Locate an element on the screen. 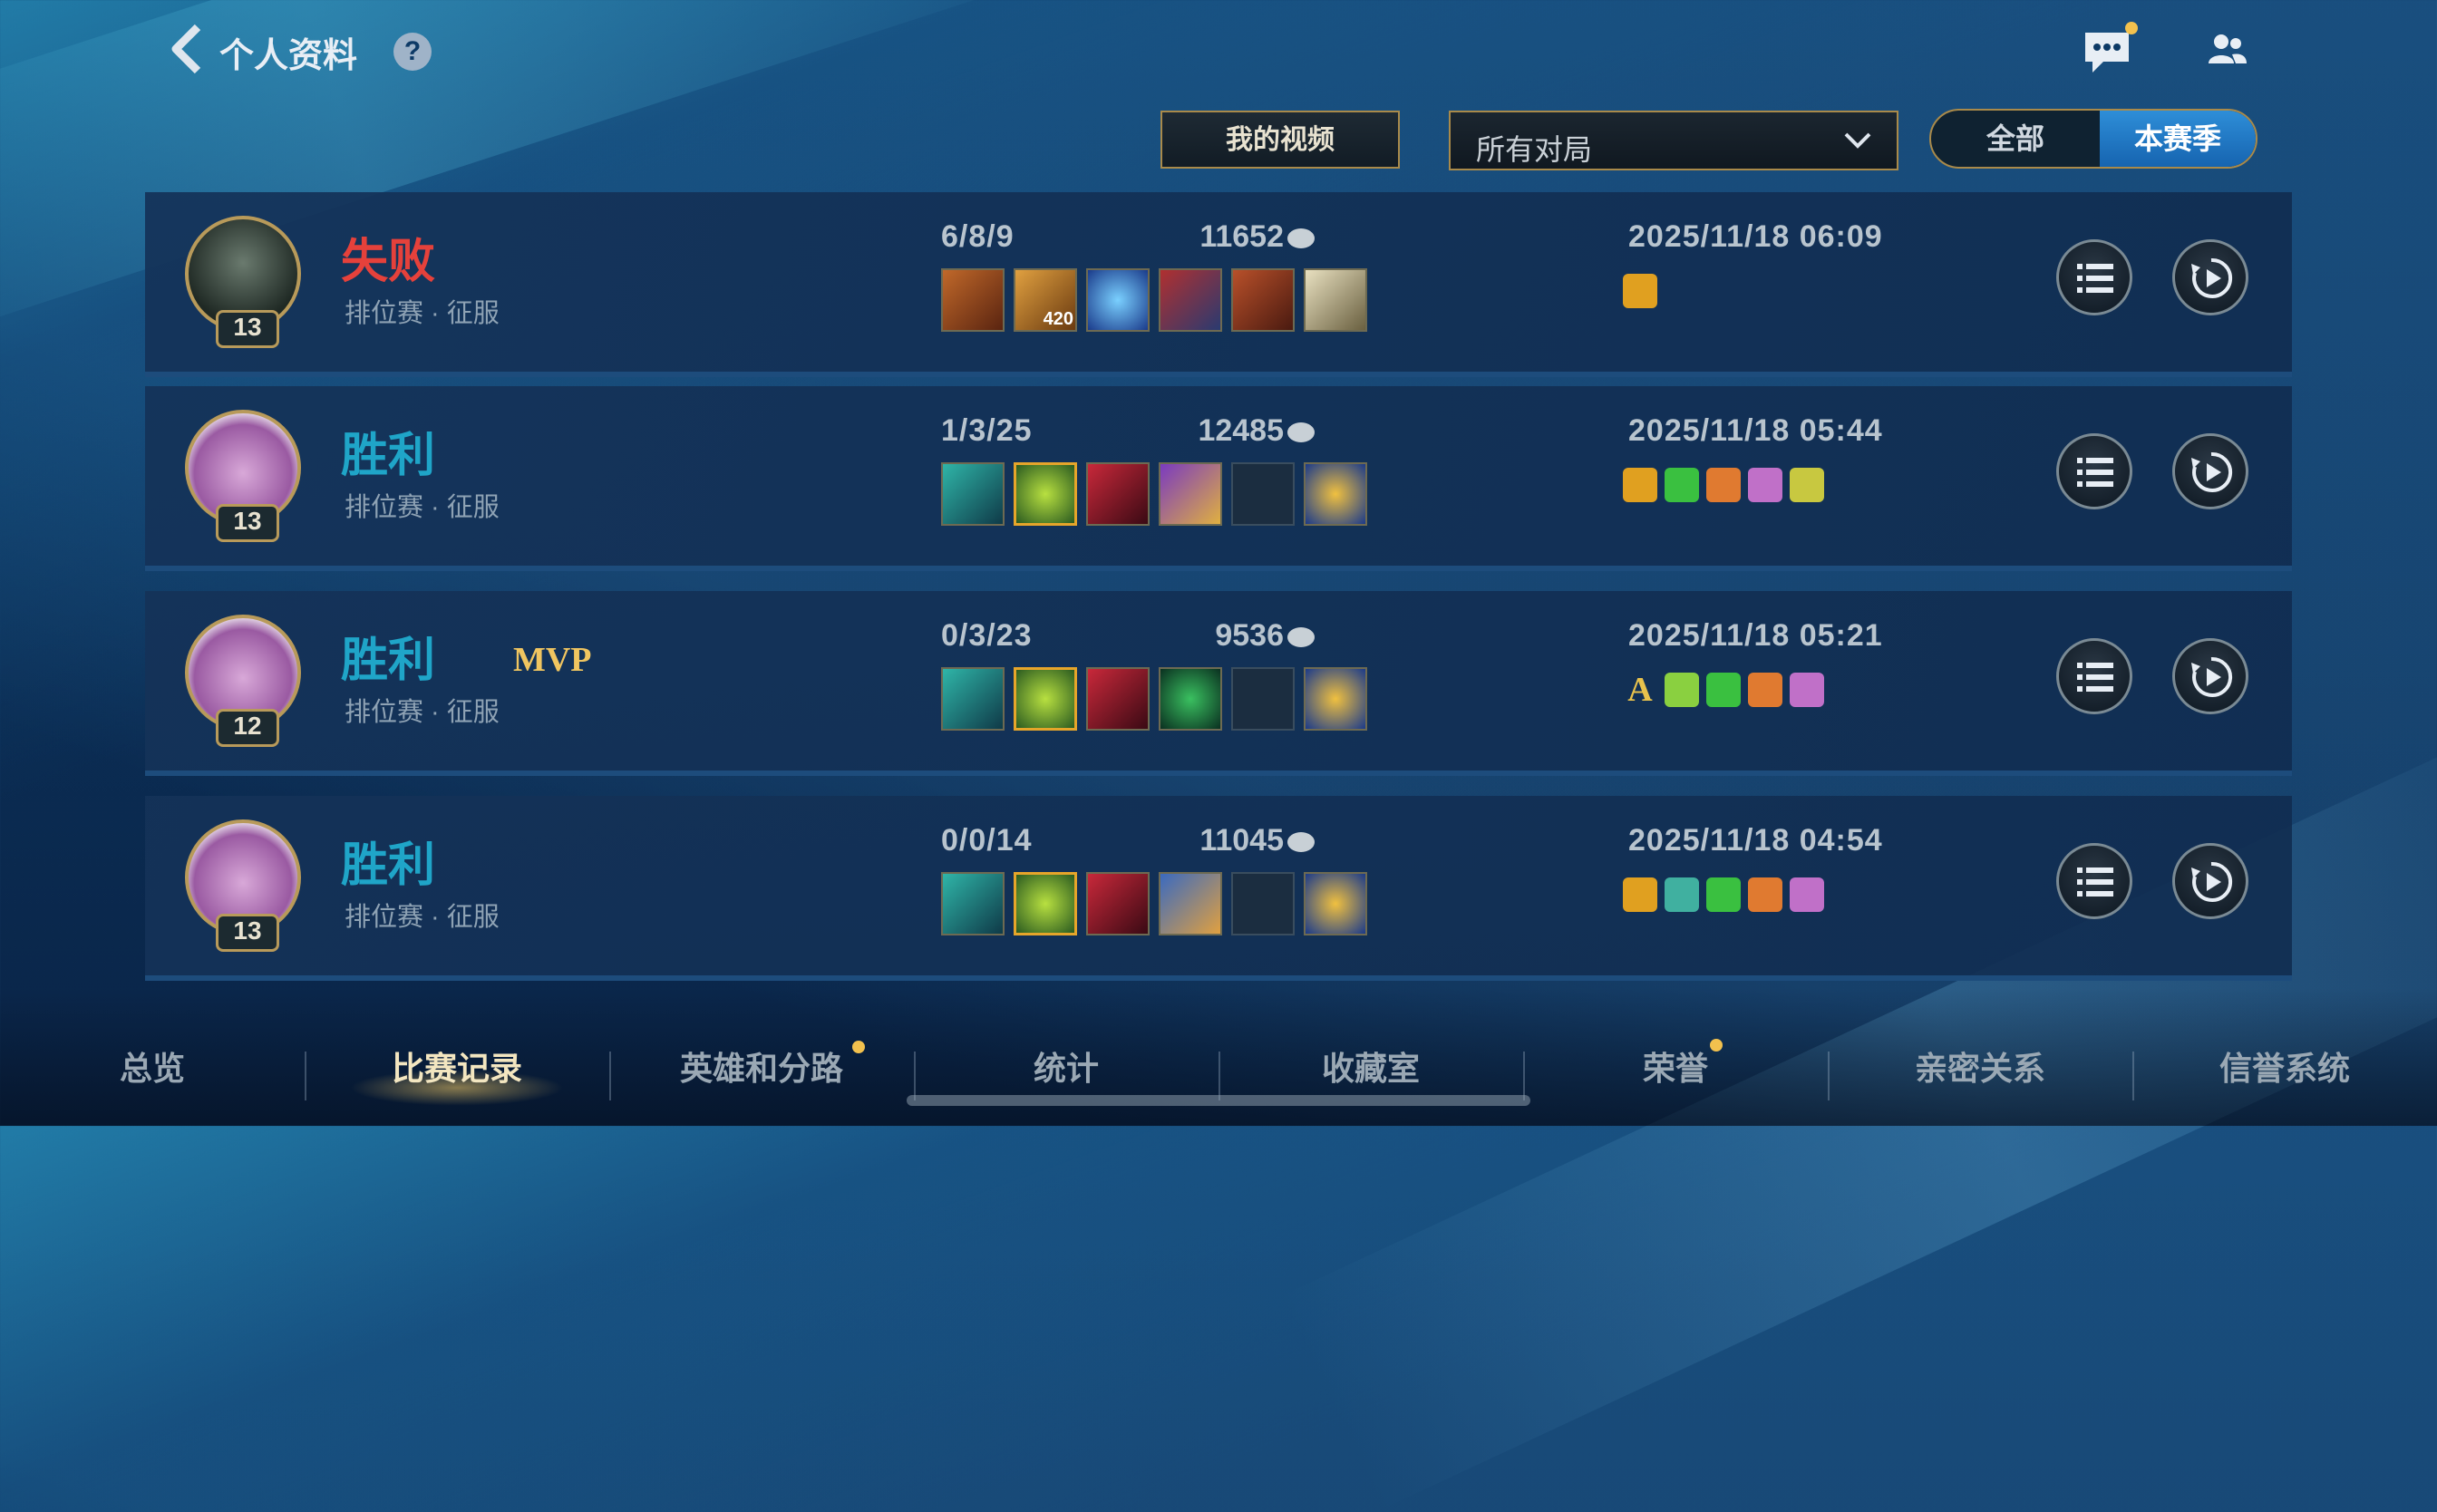 The image size is (2437, 1512). kda: 0/0/14 is located at coordinates (987, 841).